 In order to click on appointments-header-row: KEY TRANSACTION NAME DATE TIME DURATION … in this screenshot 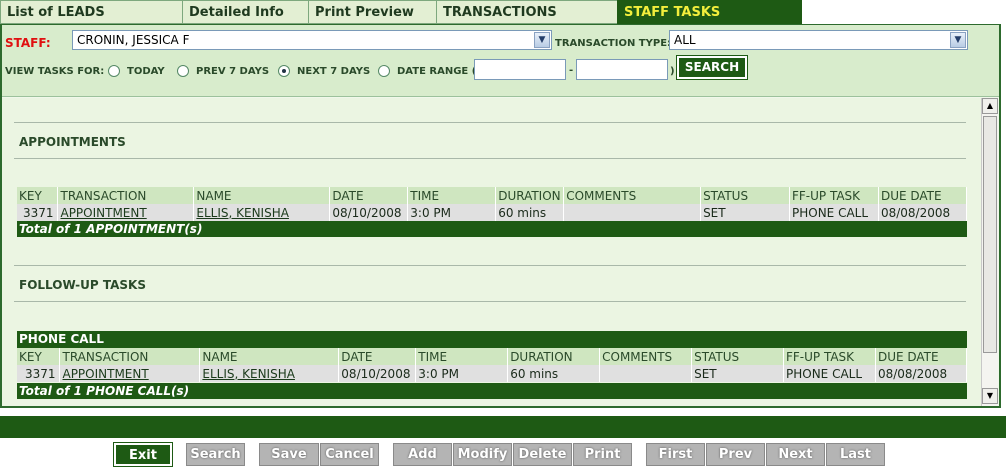, I will do `click(492, 195)`.